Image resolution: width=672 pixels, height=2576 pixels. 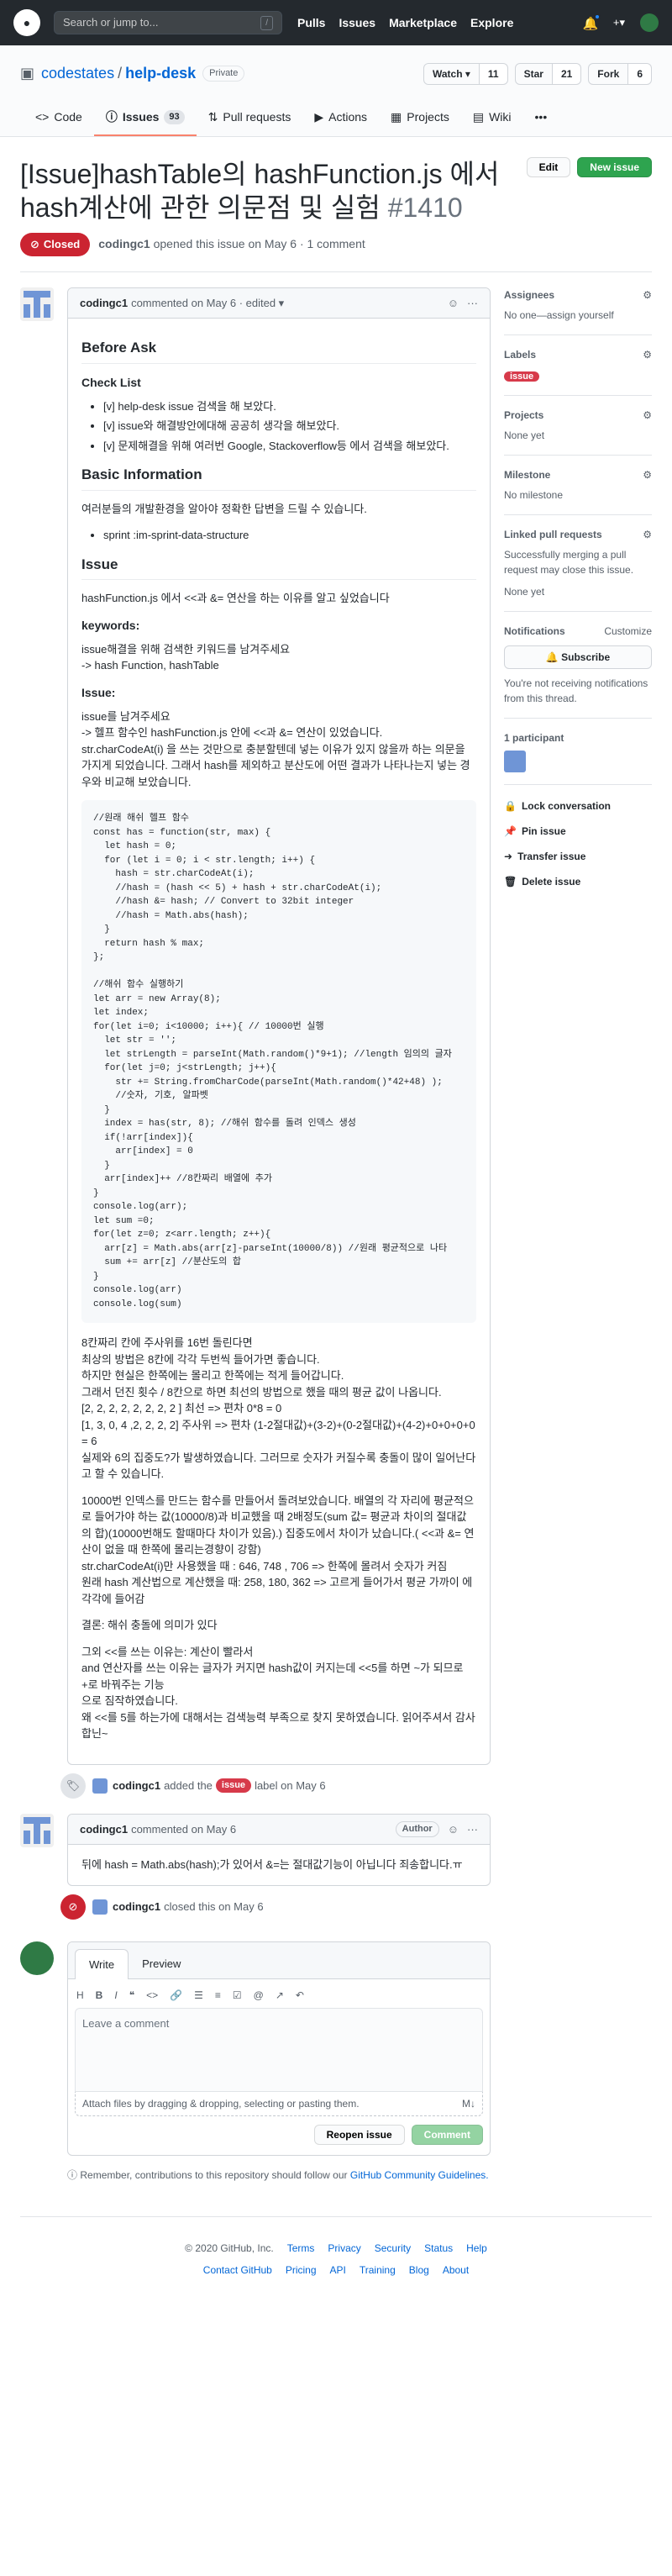 What do you see at coordinates (26, 22) in the screenshot?
I see `github-logo-icon: ●` at bounding box center [26, 22].